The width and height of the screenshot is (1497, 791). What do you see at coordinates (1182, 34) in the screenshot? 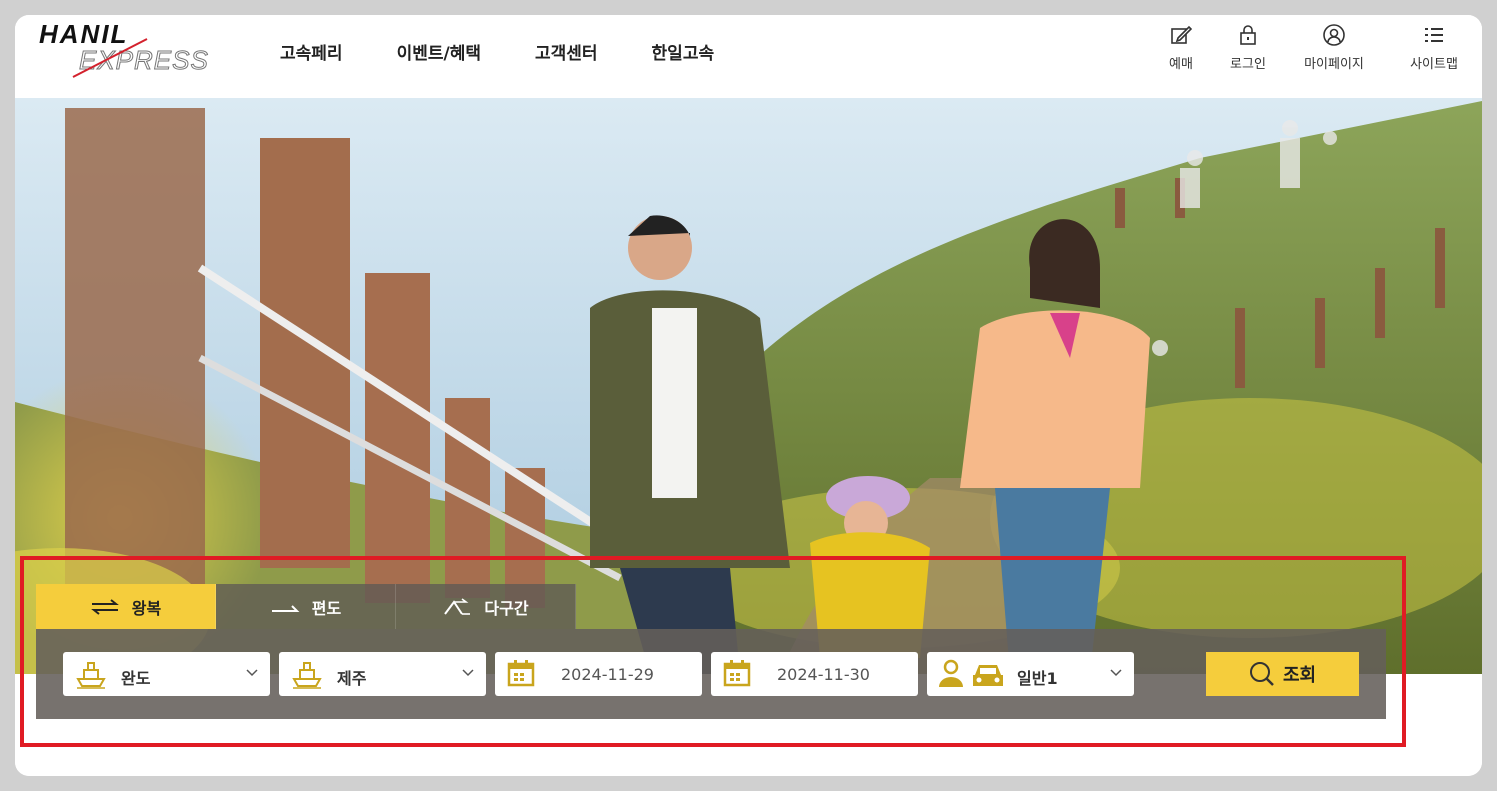
I see `edit-icon` at bounding box center [1182, 34].